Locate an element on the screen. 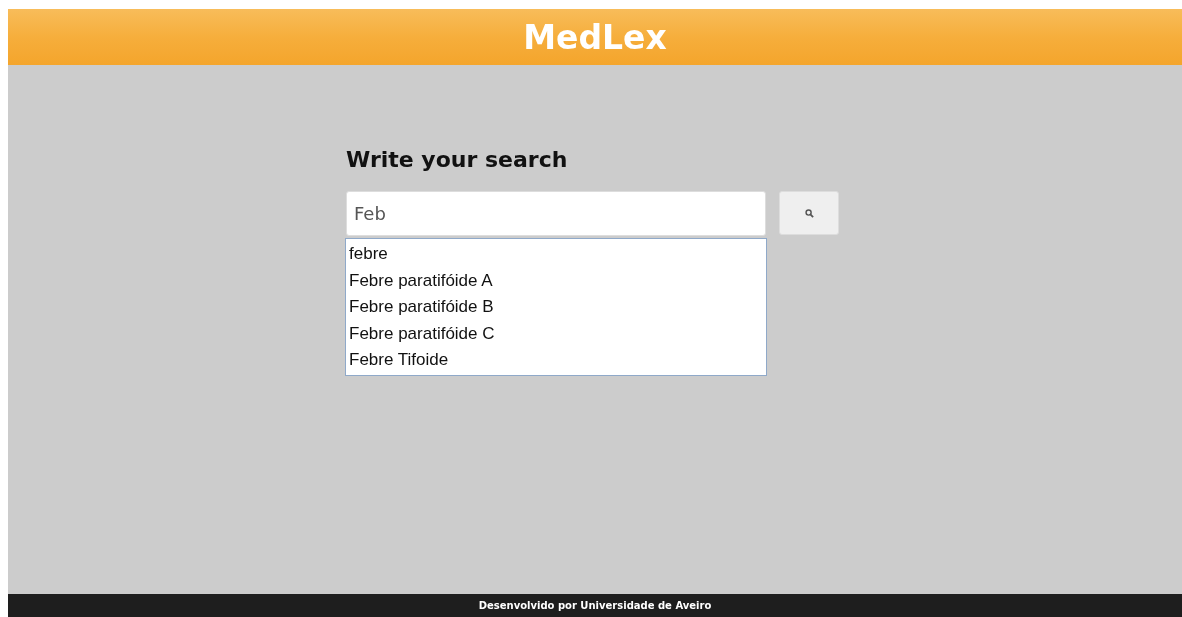 The image size is (1182, 617). suggestion-item: Febre paratifóide C is located at coordinates (557, 333).